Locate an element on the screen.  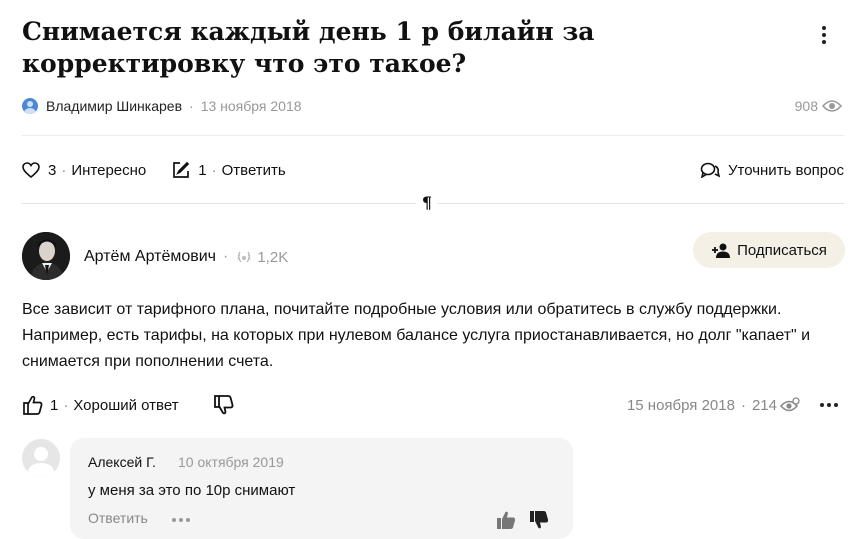
interesting-button: 3 · Интересно is located at coordinates (84, 170).